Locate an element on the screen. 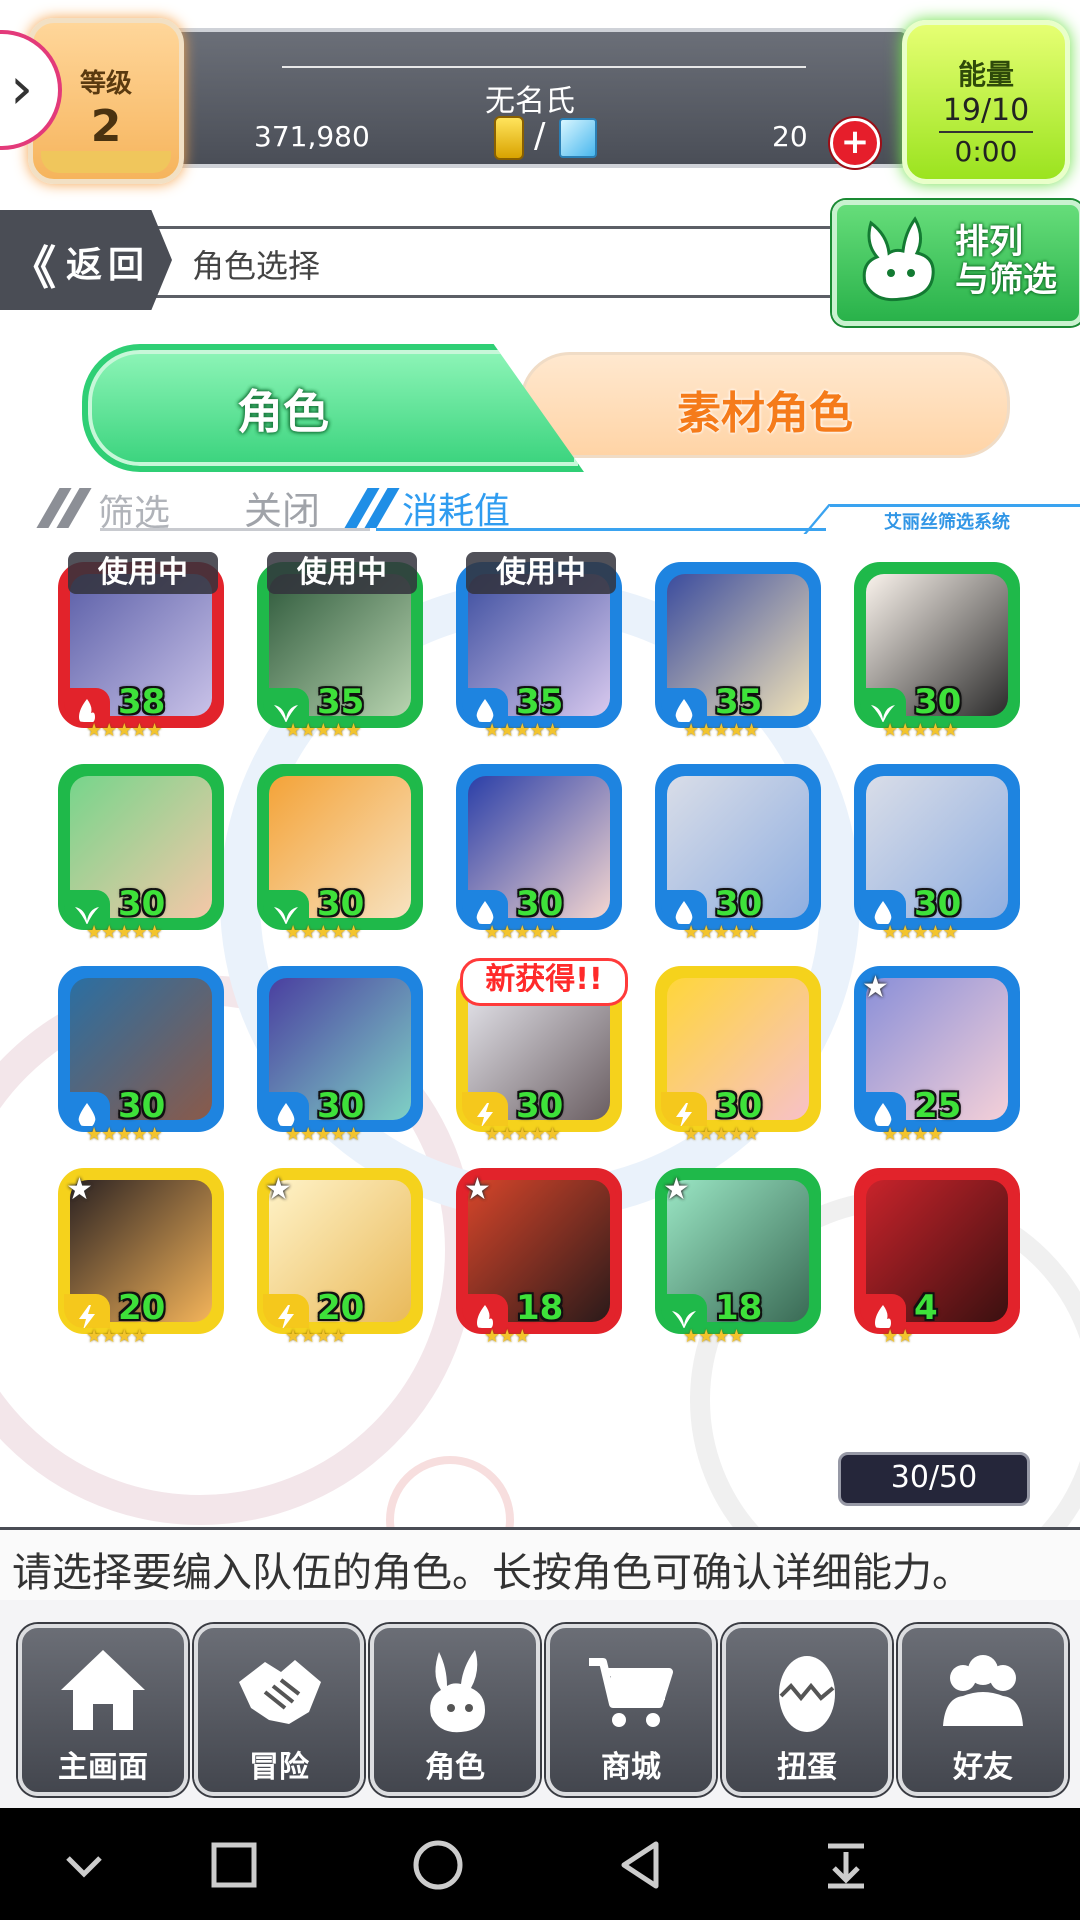 The width and height of the screenshot is (1080, 1920). tab-characters-label: 角色 is located at coordinates (283, 412).